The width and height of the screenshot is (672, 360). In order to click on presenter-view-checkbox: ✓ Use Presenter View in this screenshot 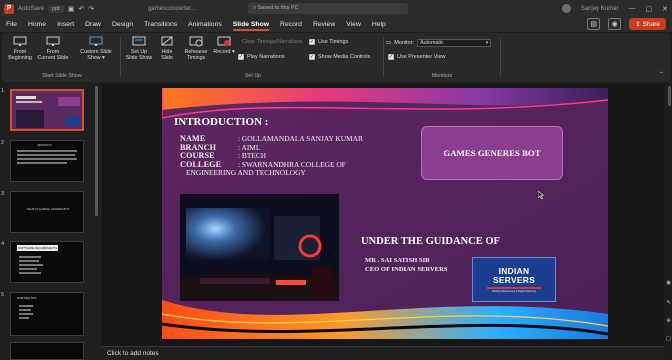, I will do `click(417, 57)`.